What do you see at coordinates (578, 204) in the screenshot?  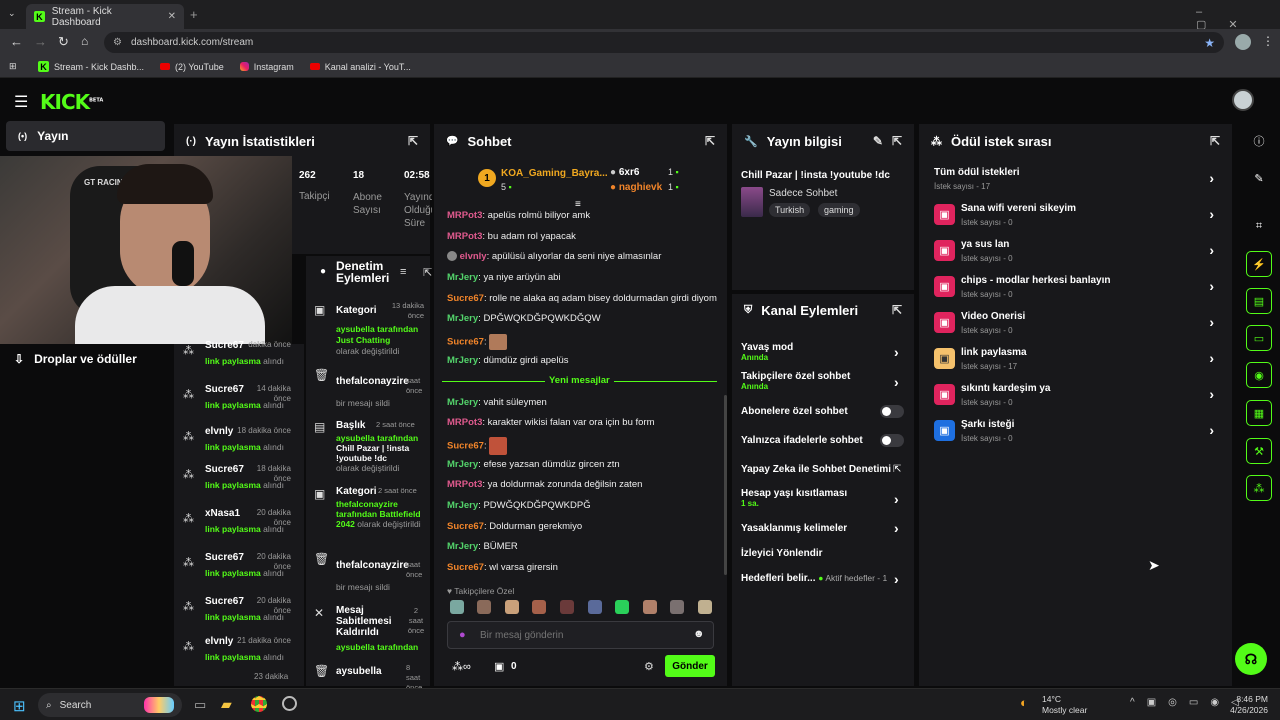 I see `collapse-supporters-icon: ≡` at bounding box center [578, 204].